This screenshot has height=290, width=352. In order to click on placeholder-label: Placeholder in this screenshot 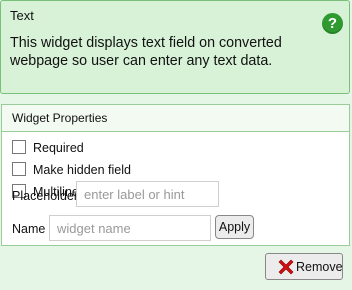, I will do `click(45, 196)`.